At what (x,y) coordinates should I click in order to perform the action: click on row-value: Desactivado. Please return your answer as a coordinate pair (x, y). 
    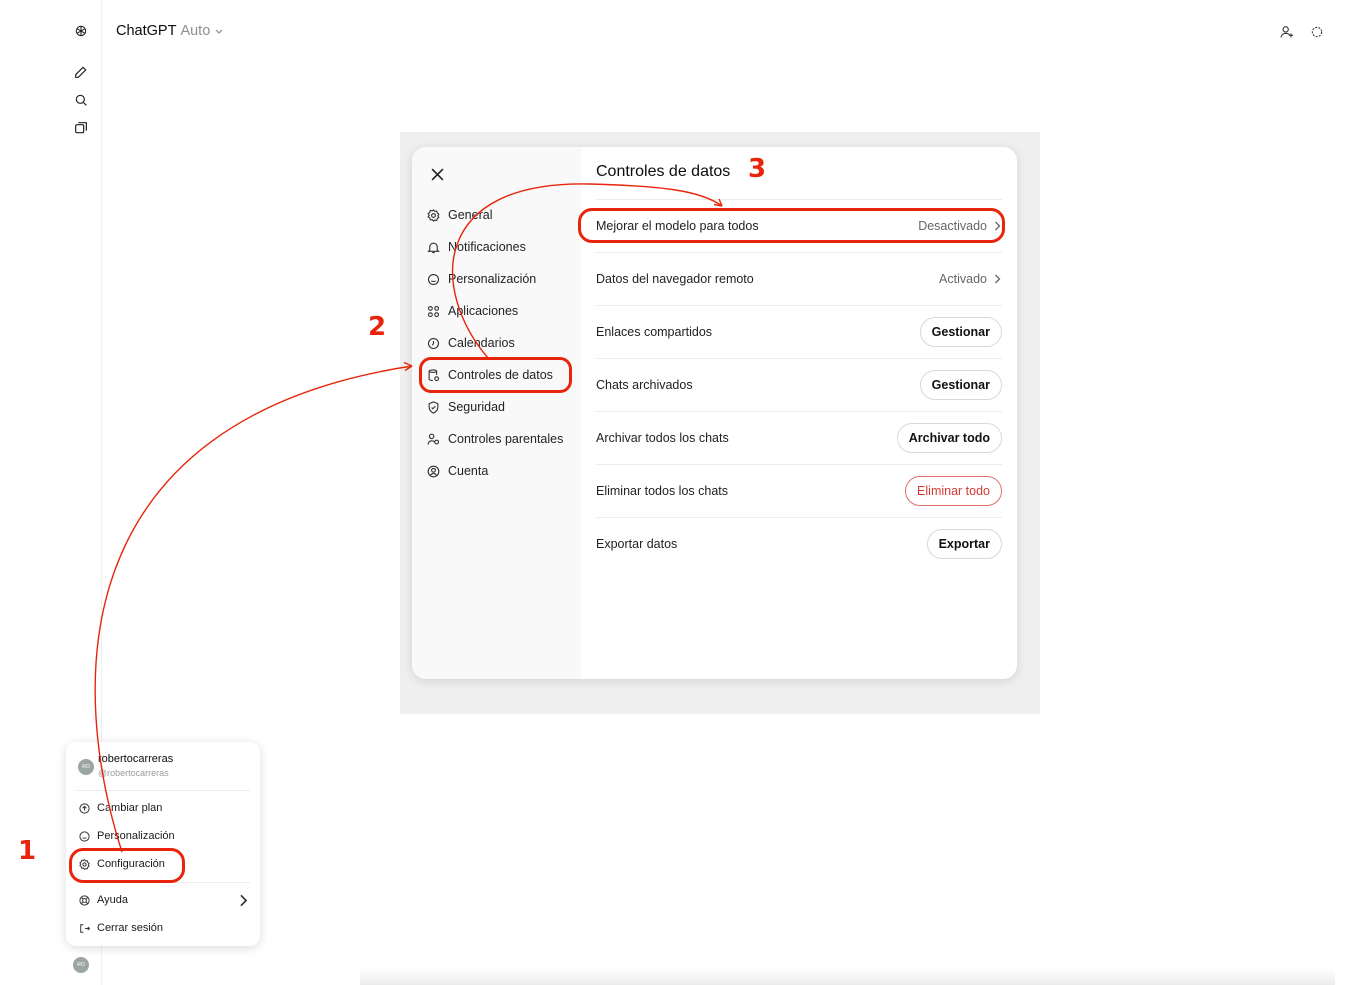
    Looking at the image, I should click on (952, 226).